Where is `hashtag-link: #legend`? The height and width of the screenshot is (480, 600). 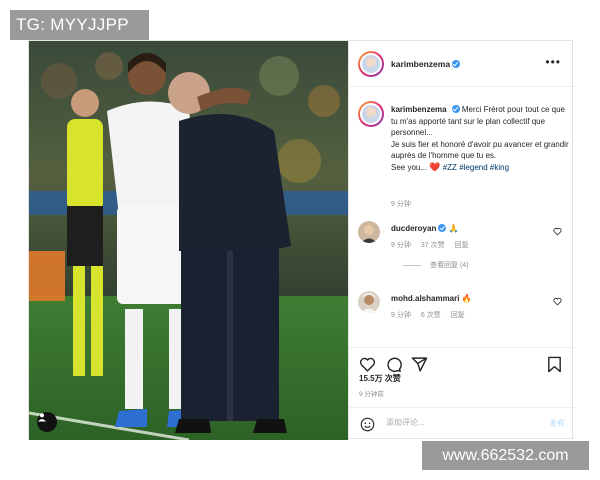
hashtag-link: #legend is located at coordinates (473, 167).